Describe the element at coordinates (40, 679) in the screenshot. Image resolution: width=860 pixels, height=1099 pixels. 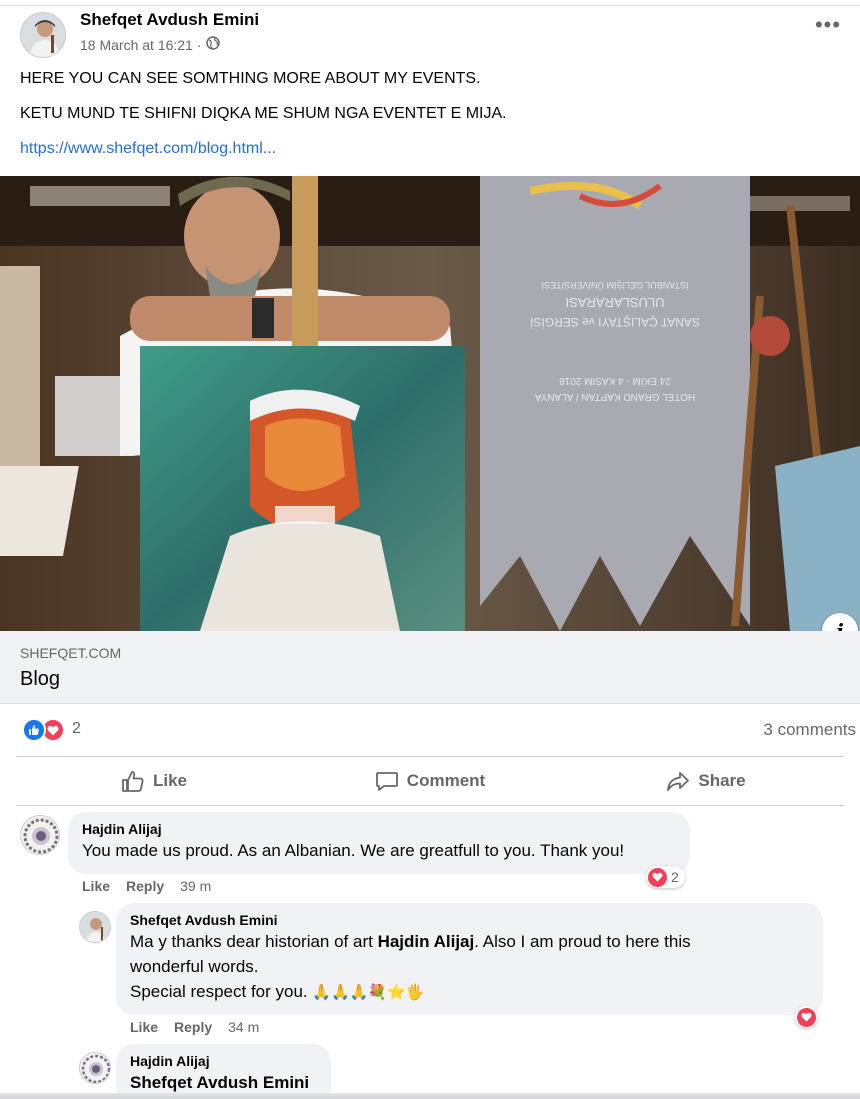
I see `link-preview-title: Blog` at that location.